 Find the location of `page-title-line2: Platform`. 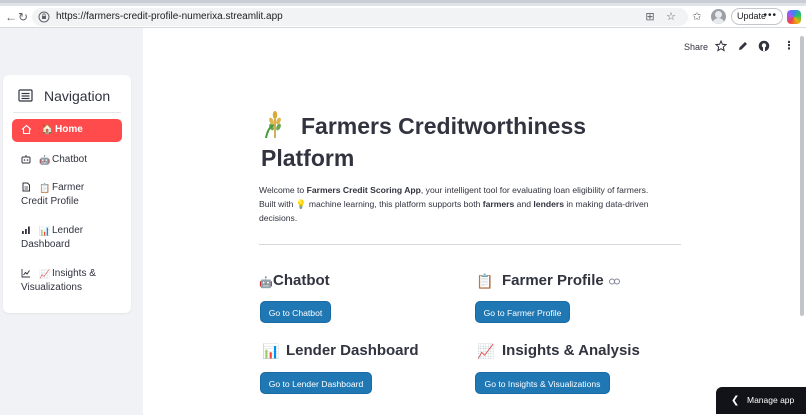

page-title-line2: Platform is located at coordinates (308, 158).